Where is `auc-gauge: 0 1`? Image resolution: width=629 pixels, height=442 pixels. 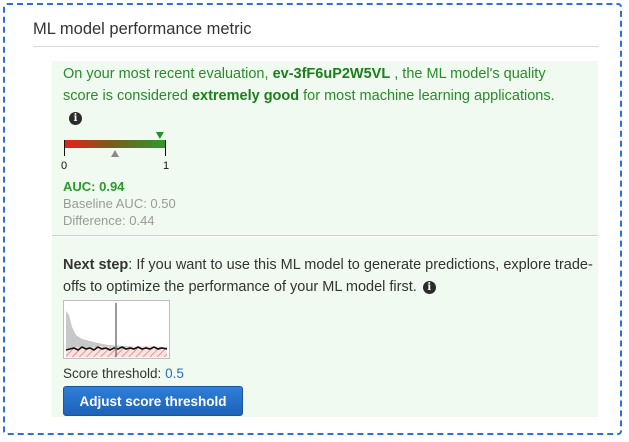
auc-gauge: 0 1 is located at coordinates (115, 152).